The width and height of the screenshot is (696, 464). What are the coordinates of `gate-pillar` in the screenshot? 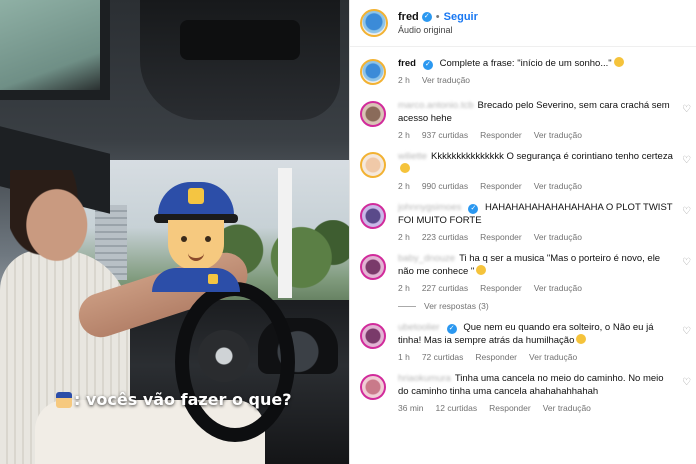 It's located at (285, 233).